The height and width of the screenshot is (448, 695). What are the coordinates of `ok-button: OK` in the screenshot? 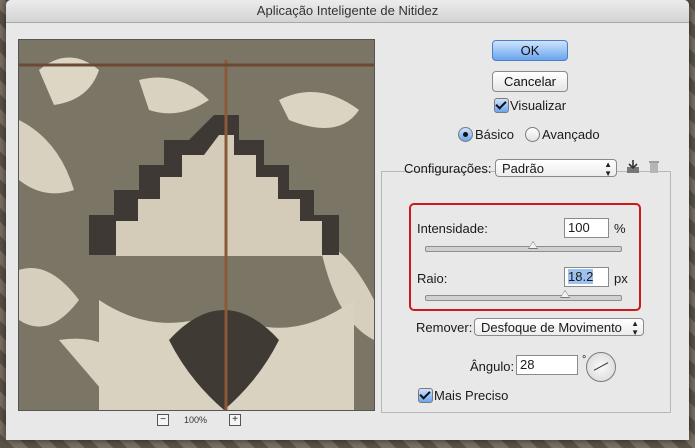 It's located at (530, 50).